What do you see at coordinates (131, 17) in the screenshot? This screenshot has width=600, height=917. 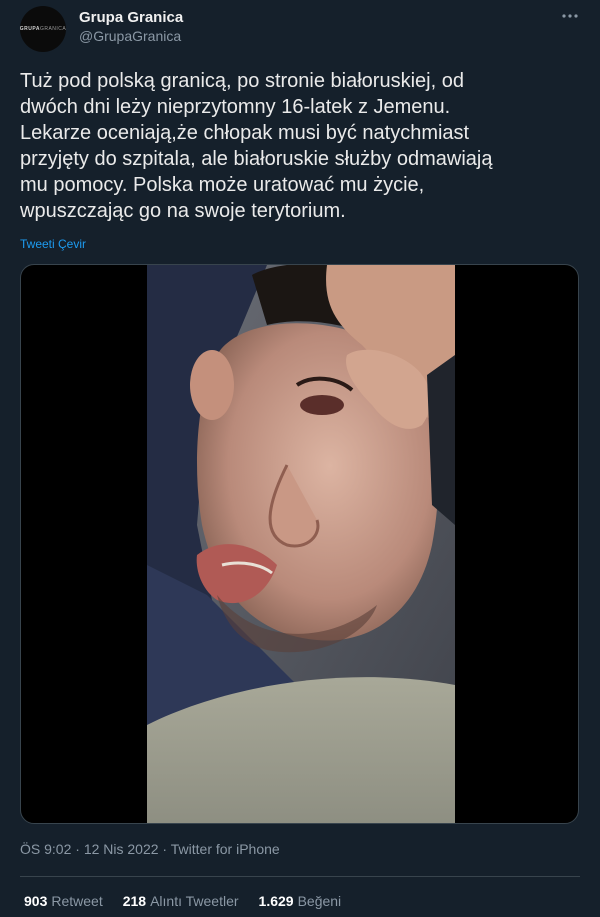 I see `display-name: Grupa Granica` at bounding box center [131, 17].